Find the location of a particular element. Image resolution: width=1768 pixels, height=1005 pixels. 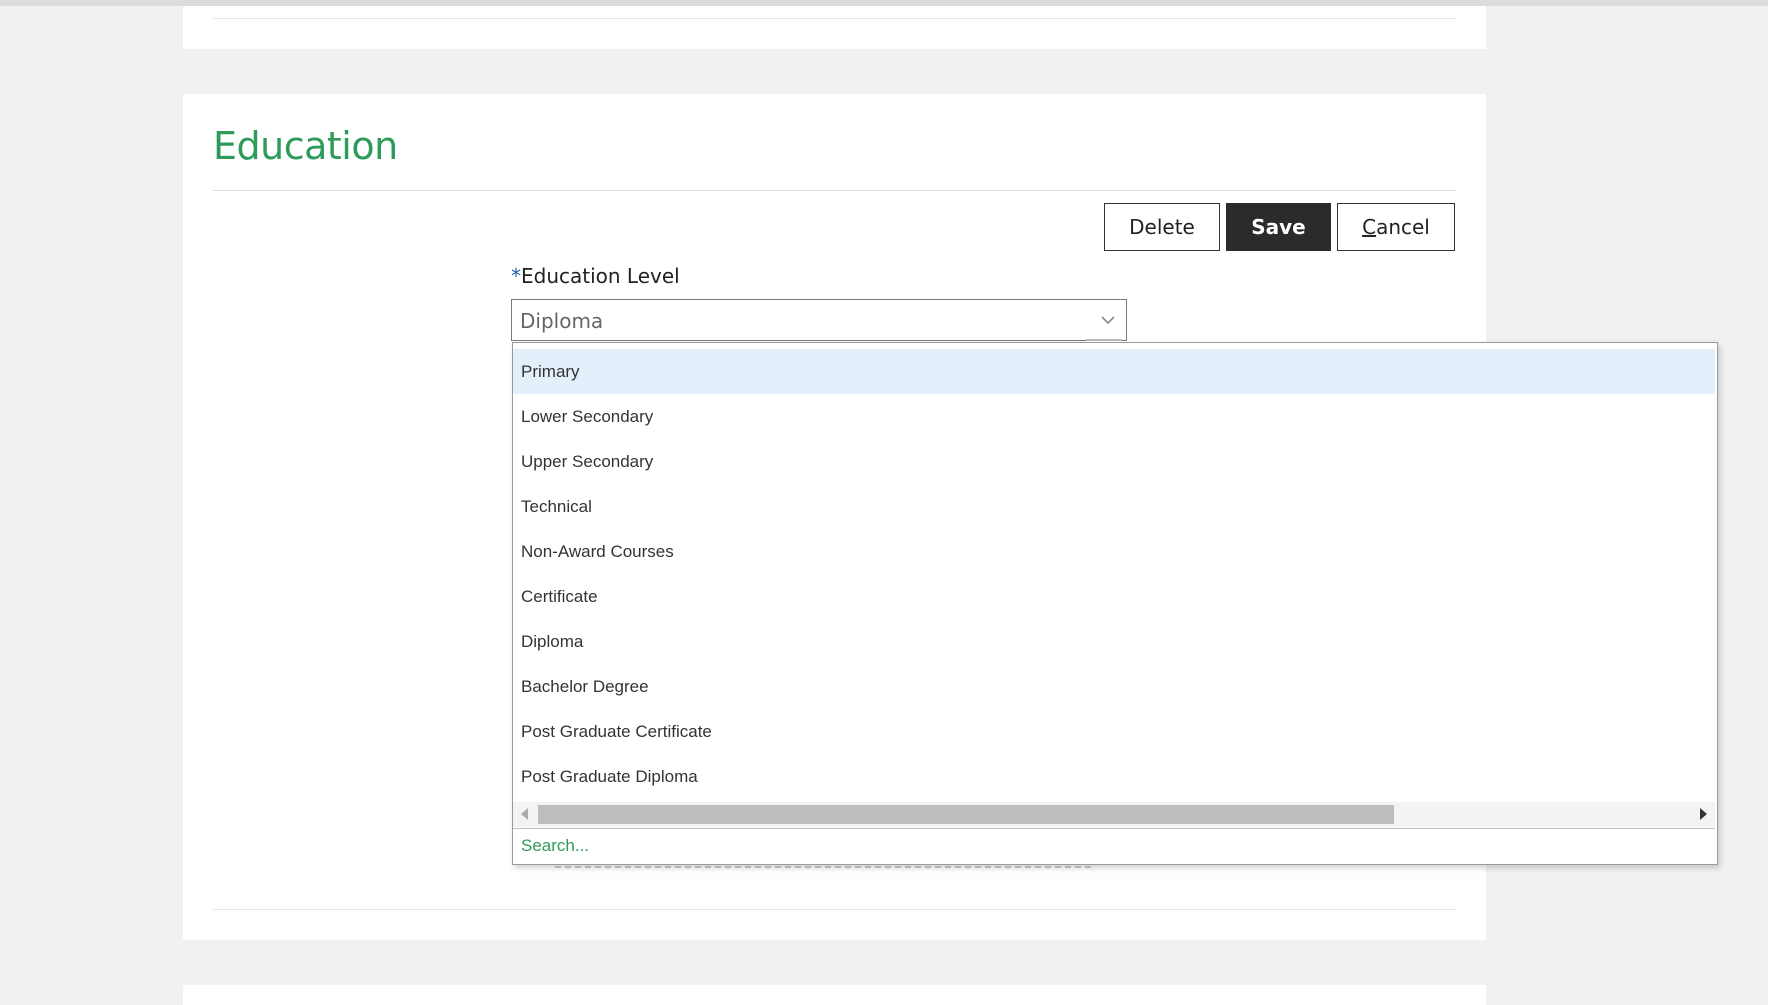

chevron-down-icon is located at coordinates (1108, 320).